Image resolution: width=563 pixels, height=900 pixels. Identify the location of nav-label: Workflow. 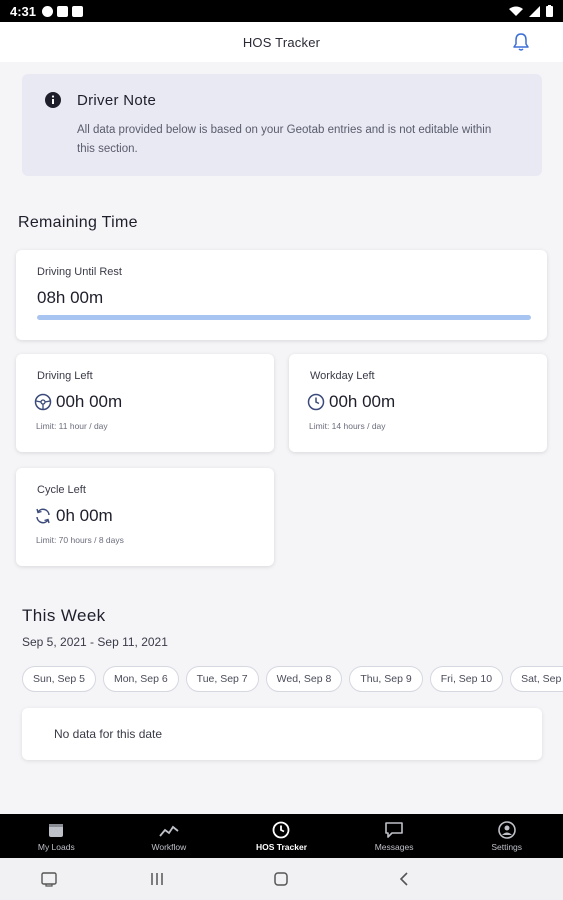
(169, 846).